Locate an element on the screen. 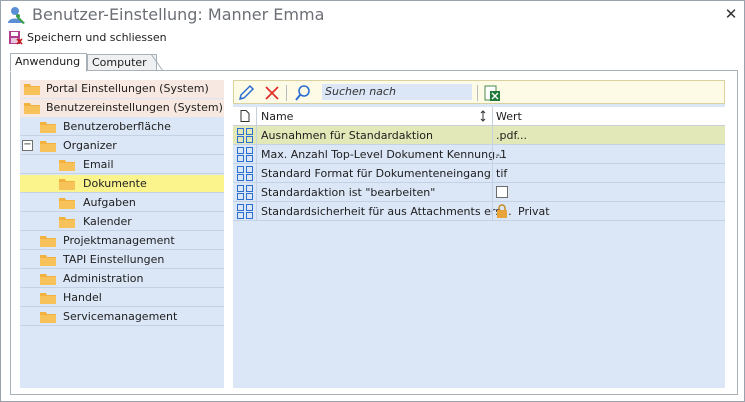 The height and width of the screenshot is (402, 745). tree-item-benutzereinstellungen: Benutzereinstellungen (System) is located at coordinates (122, 108).